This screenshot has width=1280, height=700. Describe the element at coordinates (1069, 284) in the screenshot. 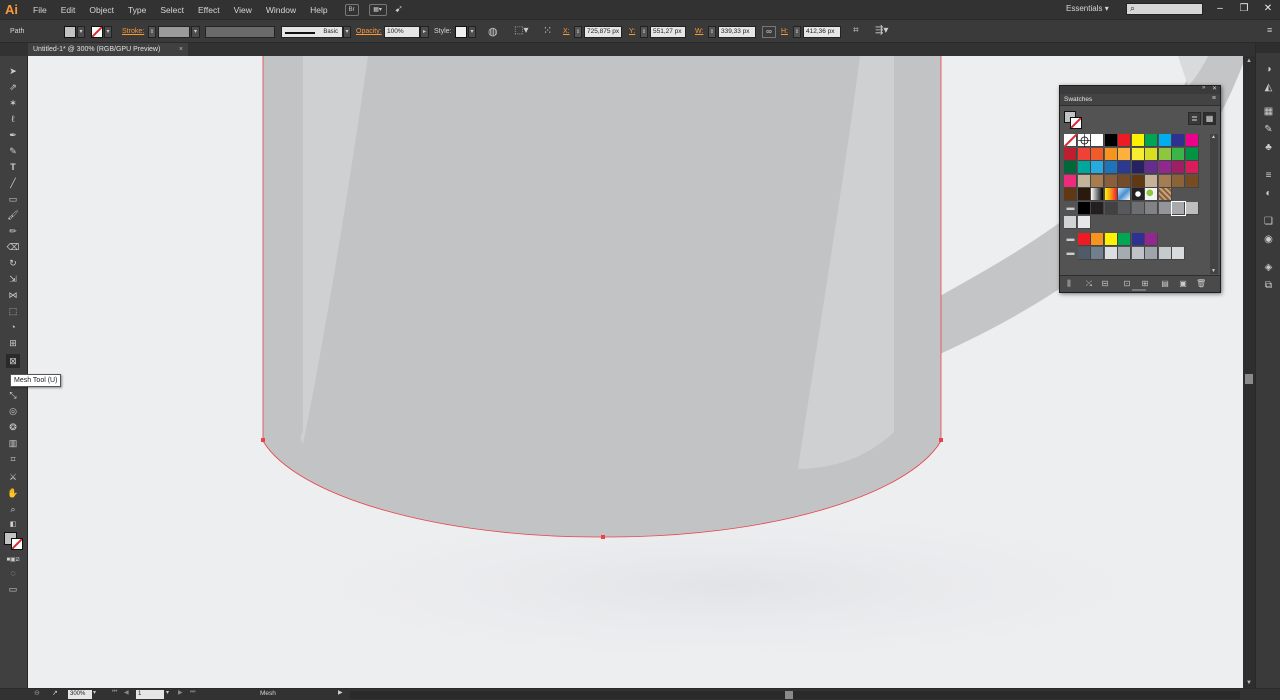

I see `swatch-libraries-icon: ⫼` at that location.